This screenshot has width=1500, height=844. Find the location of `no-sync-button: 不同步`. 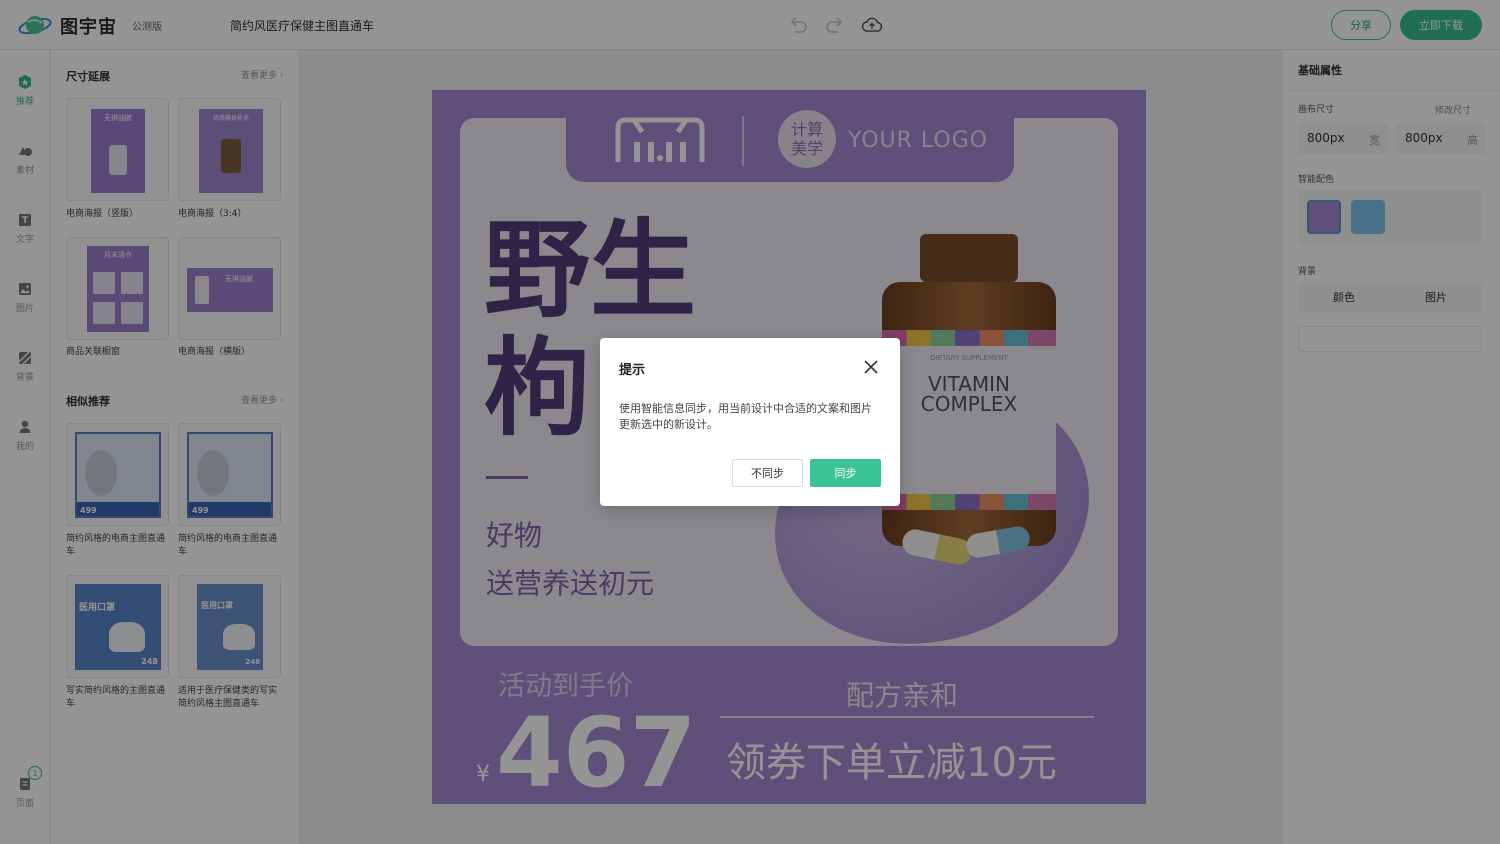

no-sync-button: 不同步 is located at coordinates (767, 473).